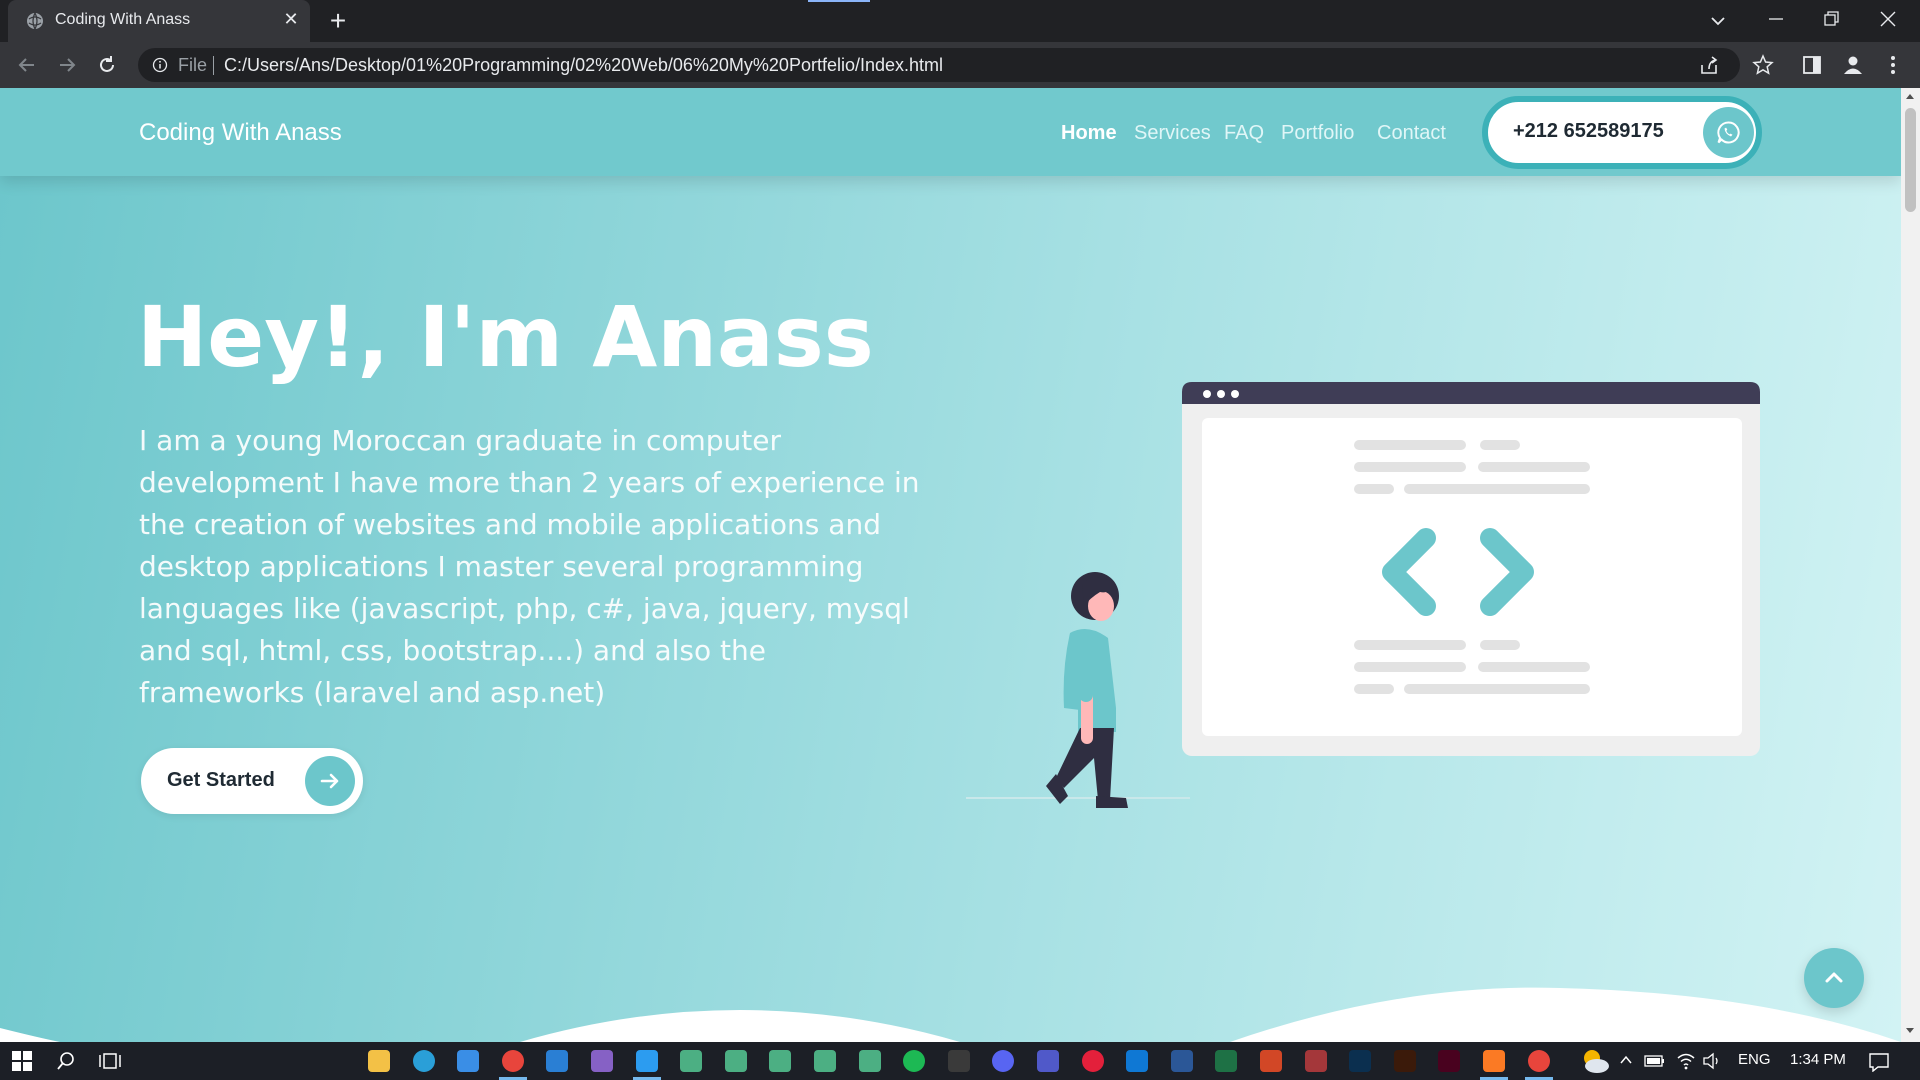 Image resolution: width=1920 pixels, height=1080 pixels. I want to click on get-started-label: Get Started, so click(221, 780).